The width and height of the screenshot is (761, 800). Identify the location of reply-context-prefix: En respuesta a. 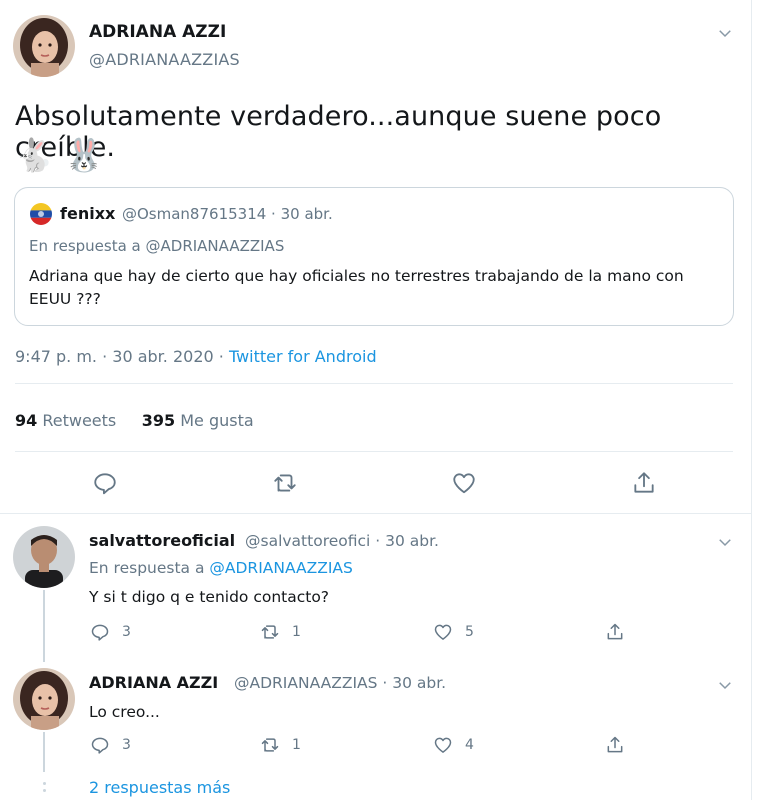
(149, 568).